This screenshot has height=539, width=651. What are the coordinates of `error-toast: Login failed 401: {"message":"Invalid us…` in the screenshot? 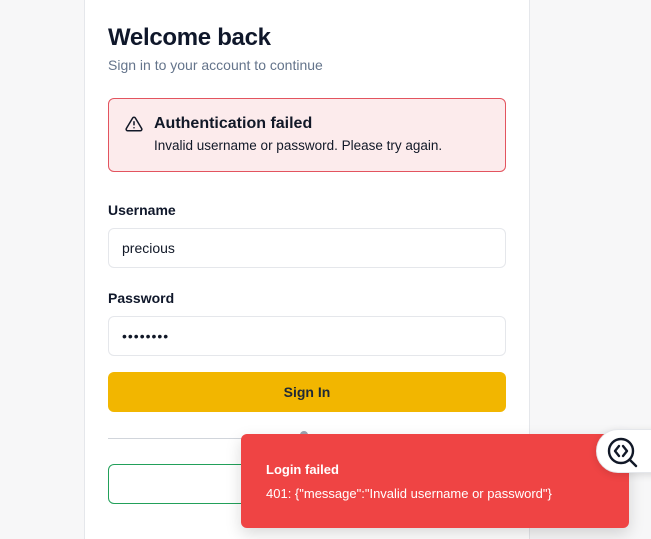 It's located at (435, 481).